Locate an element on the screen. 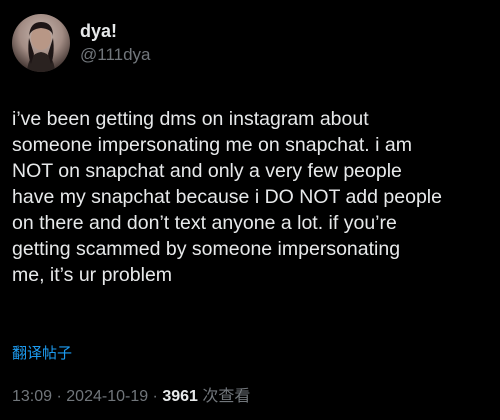 This screenshot has width=500, height=420. user-names: dya! @111dya is located at coordinates (115, 43).